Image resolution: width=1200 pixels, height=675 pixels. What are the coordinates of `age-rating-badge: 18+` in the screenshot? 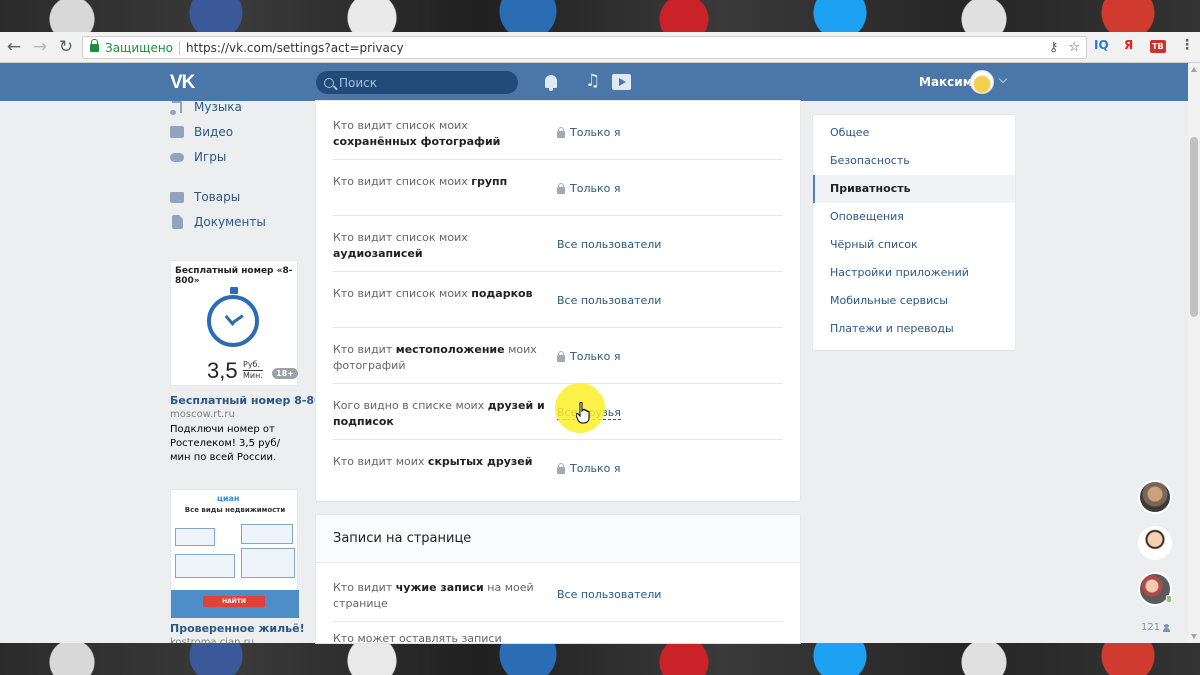 It's located at (285, 373).